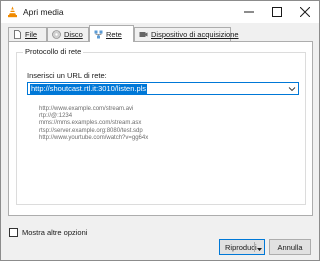 The height and width of the screenshot is (261, 320). I want to click on cancel-button: Annulla, so click(290, 247).